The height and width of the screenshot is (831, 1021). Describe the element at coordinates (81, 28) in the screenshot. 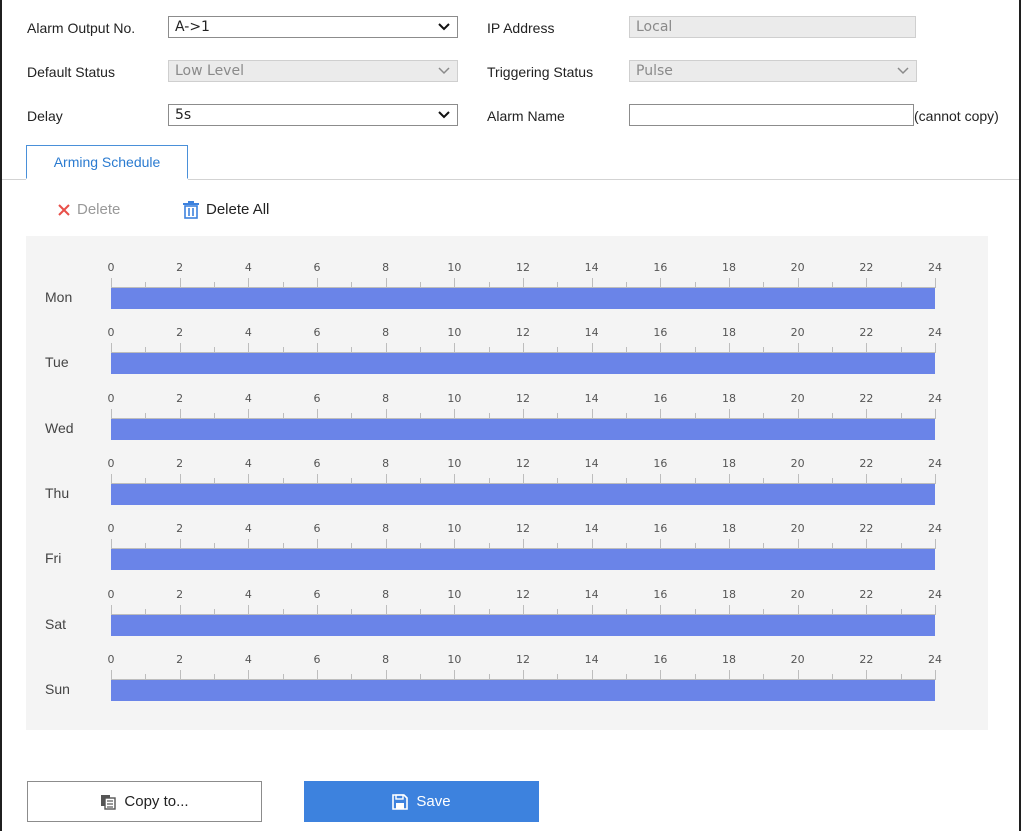

I see `alarm-output-no-label: Alarm Output No.` at that location.